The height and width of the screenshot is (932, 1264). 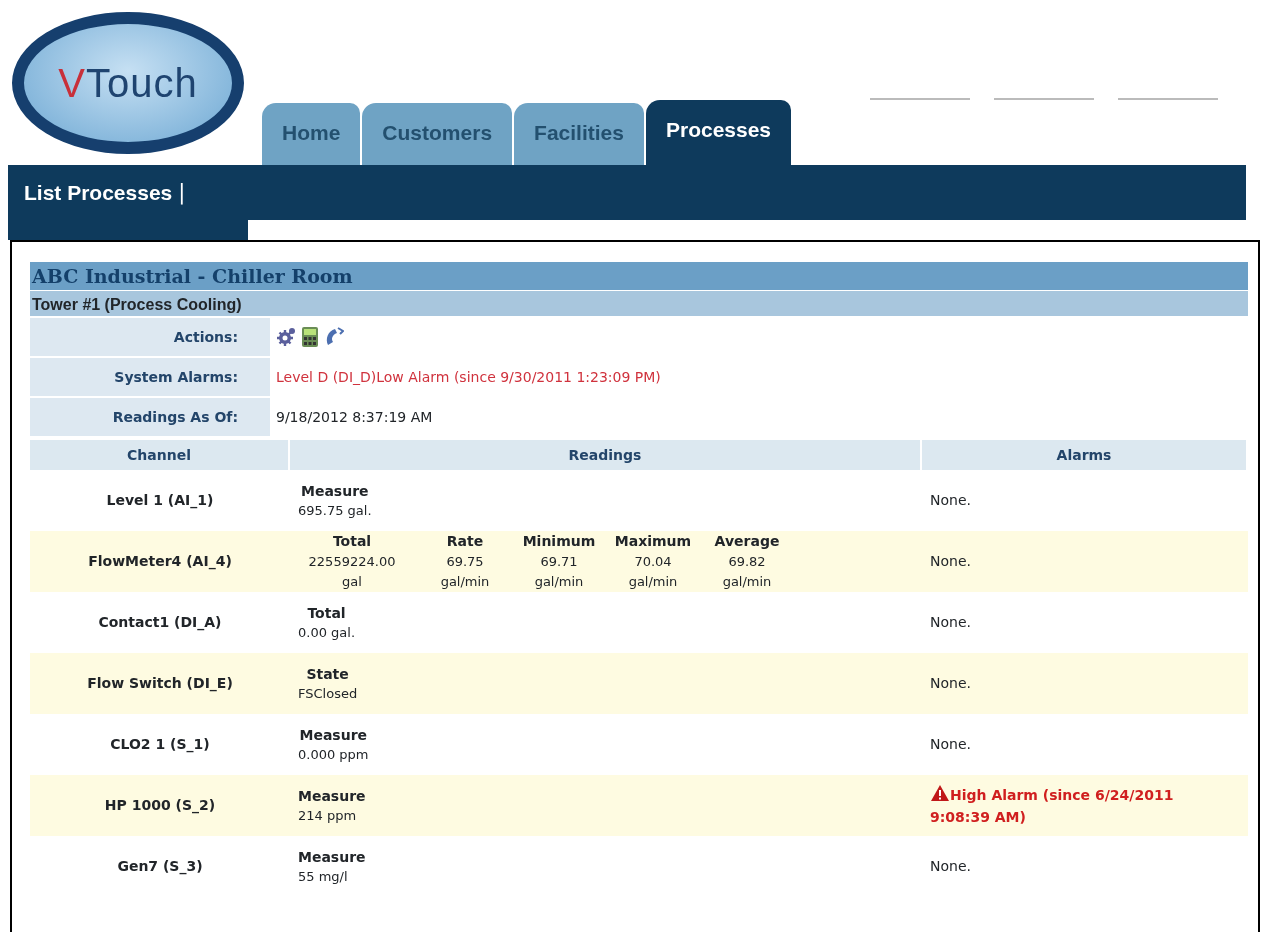 I want to click on reading-label: Maximum, so click(x=653, y=541).